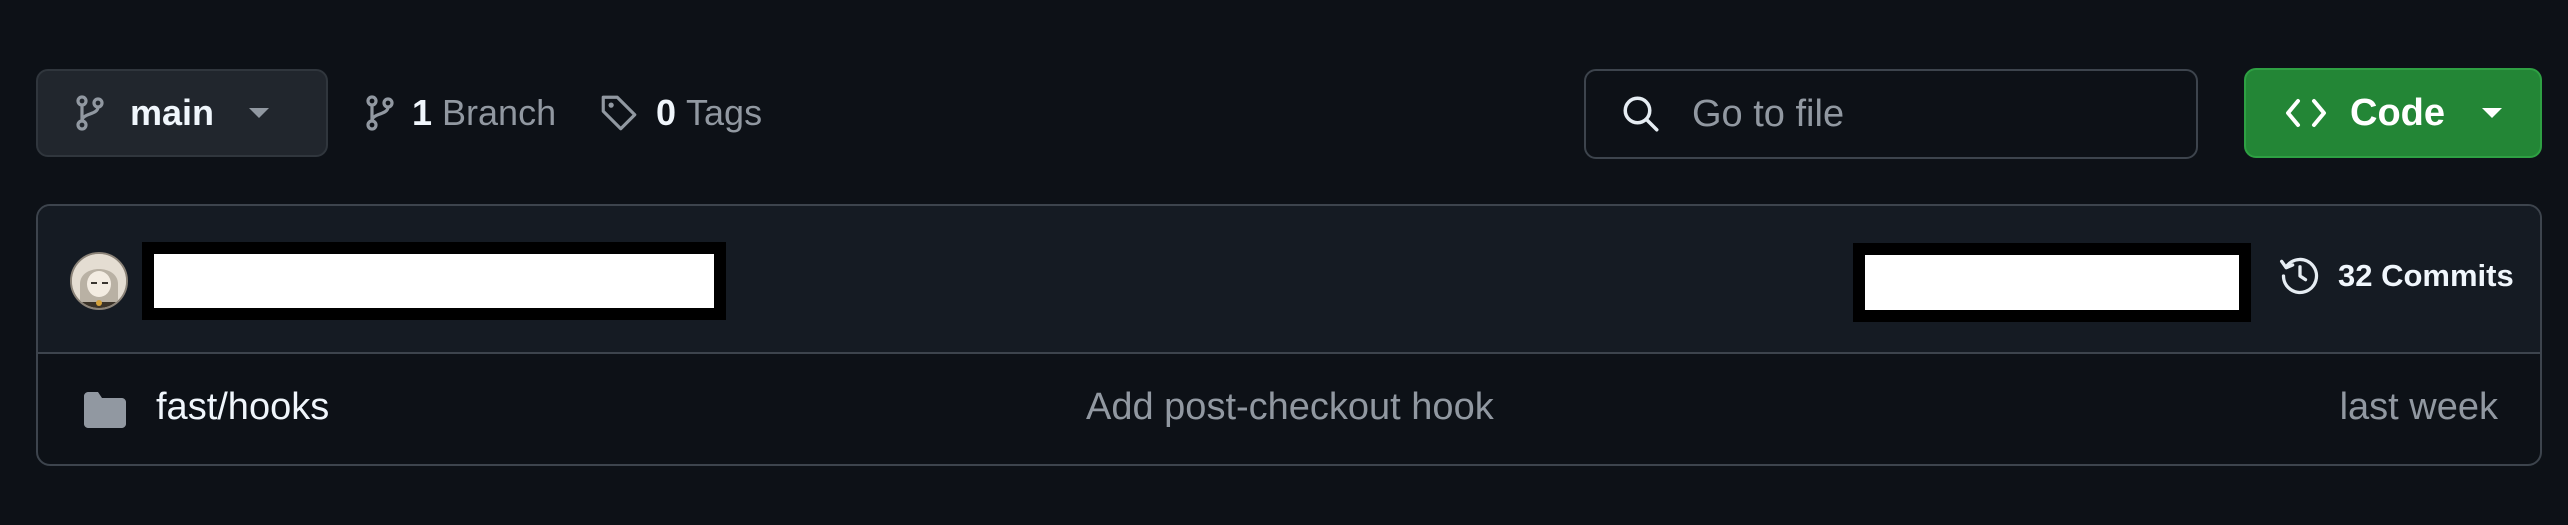 This screenshot has height=525, width=2568. Describe the element at coordinates (2300, 276) in the screenshot. I see `history-icon` at that location.